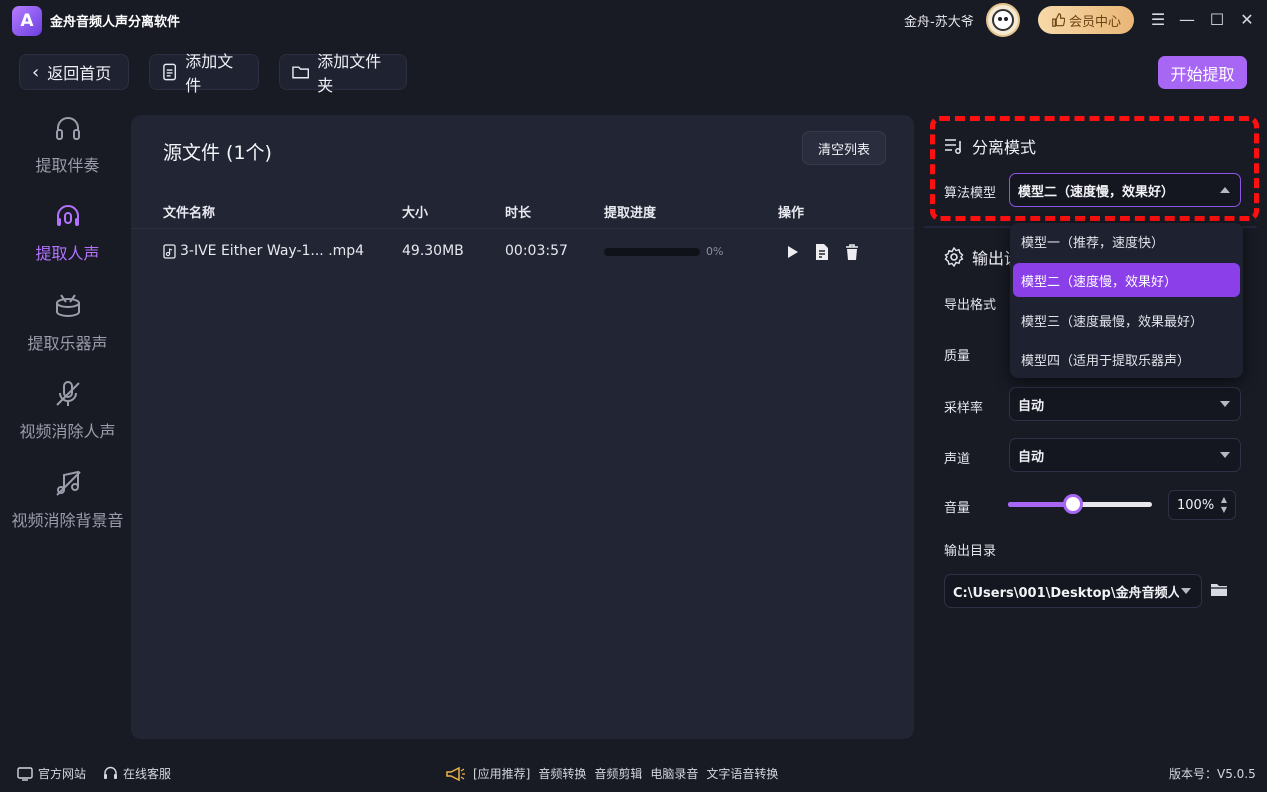 The width and height of the screenshot is (1267, 792). Describe the element at coordinates (518, 213) in the screenshot. I see `column-header-duration: 时长` at that location.